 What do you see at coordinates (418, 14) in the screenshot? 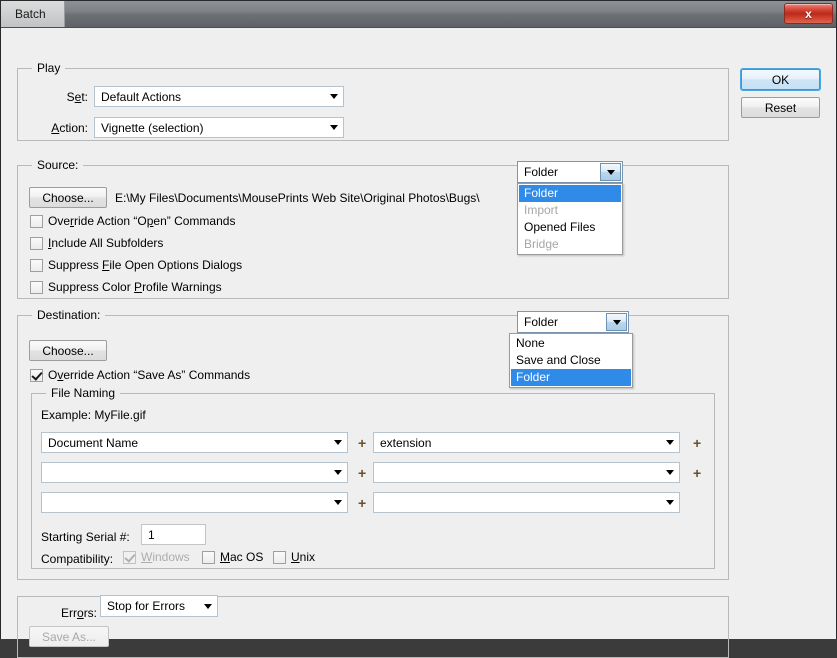
I see `title-bar: Batch x` at bounding box center [418, 14].